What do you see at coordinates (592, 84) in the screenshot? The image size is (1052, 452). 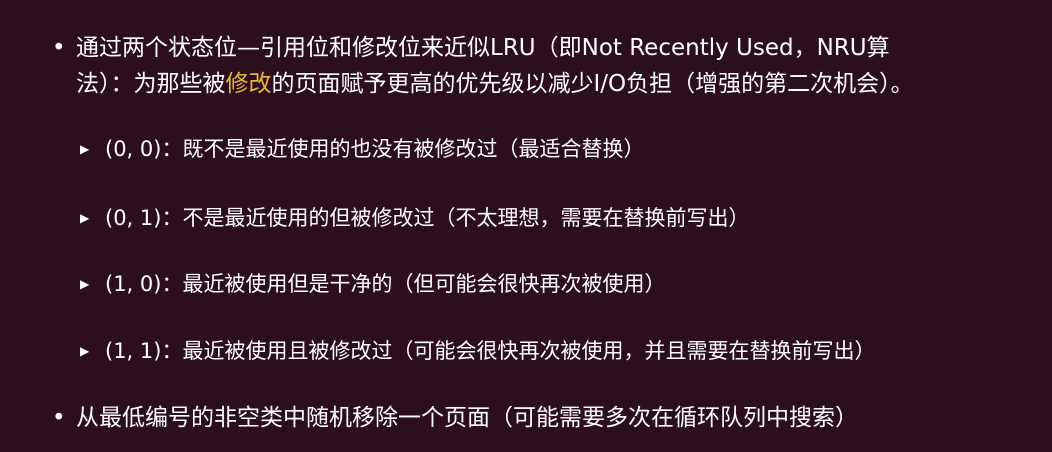 I see `bullet-1-line-2-suffix: 的页面赋予更高的优先级以减少I/O负担（增强的第二次机会）。` at bounding box center [592, 84].